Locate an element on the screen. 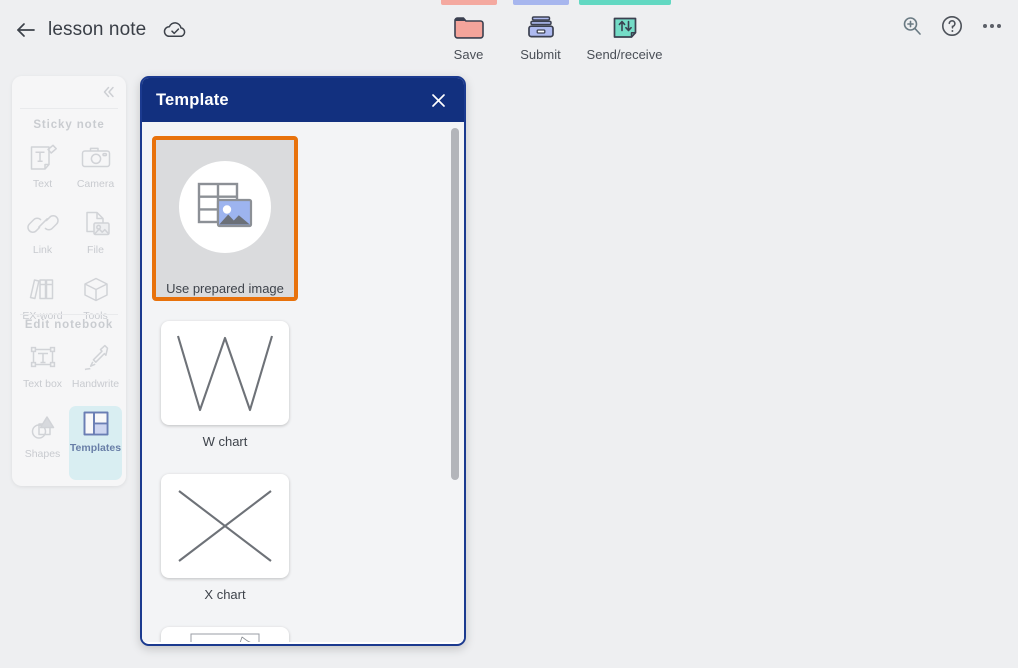 The height and width of the screenshot is (668, 1018). file-image-icon is located at coordinates (95, 224).